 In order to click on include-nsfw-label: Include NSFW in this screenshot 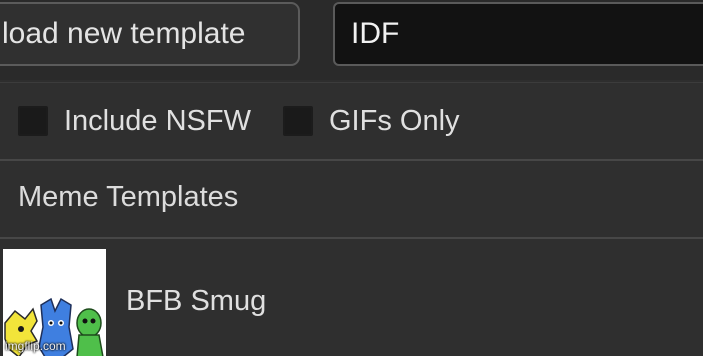, I will do `click(157, 120)`.